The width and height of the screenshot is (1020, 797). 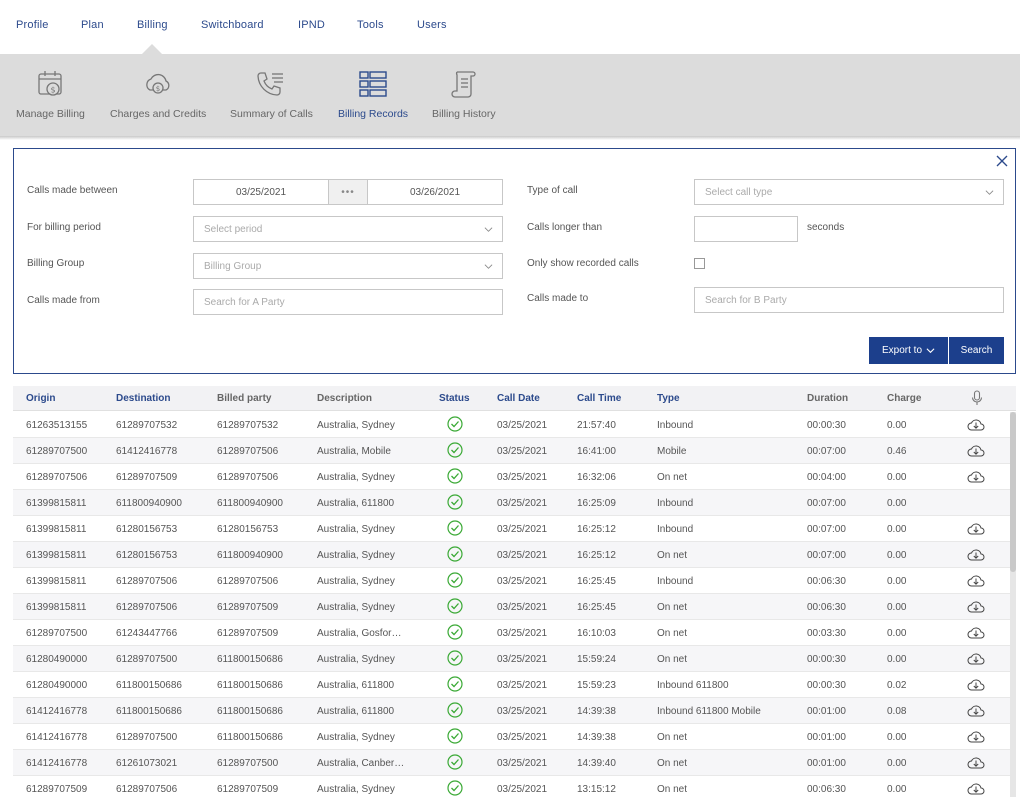 I want to click on subnav-label: Summary of Calls, so click(x=271, y=114).